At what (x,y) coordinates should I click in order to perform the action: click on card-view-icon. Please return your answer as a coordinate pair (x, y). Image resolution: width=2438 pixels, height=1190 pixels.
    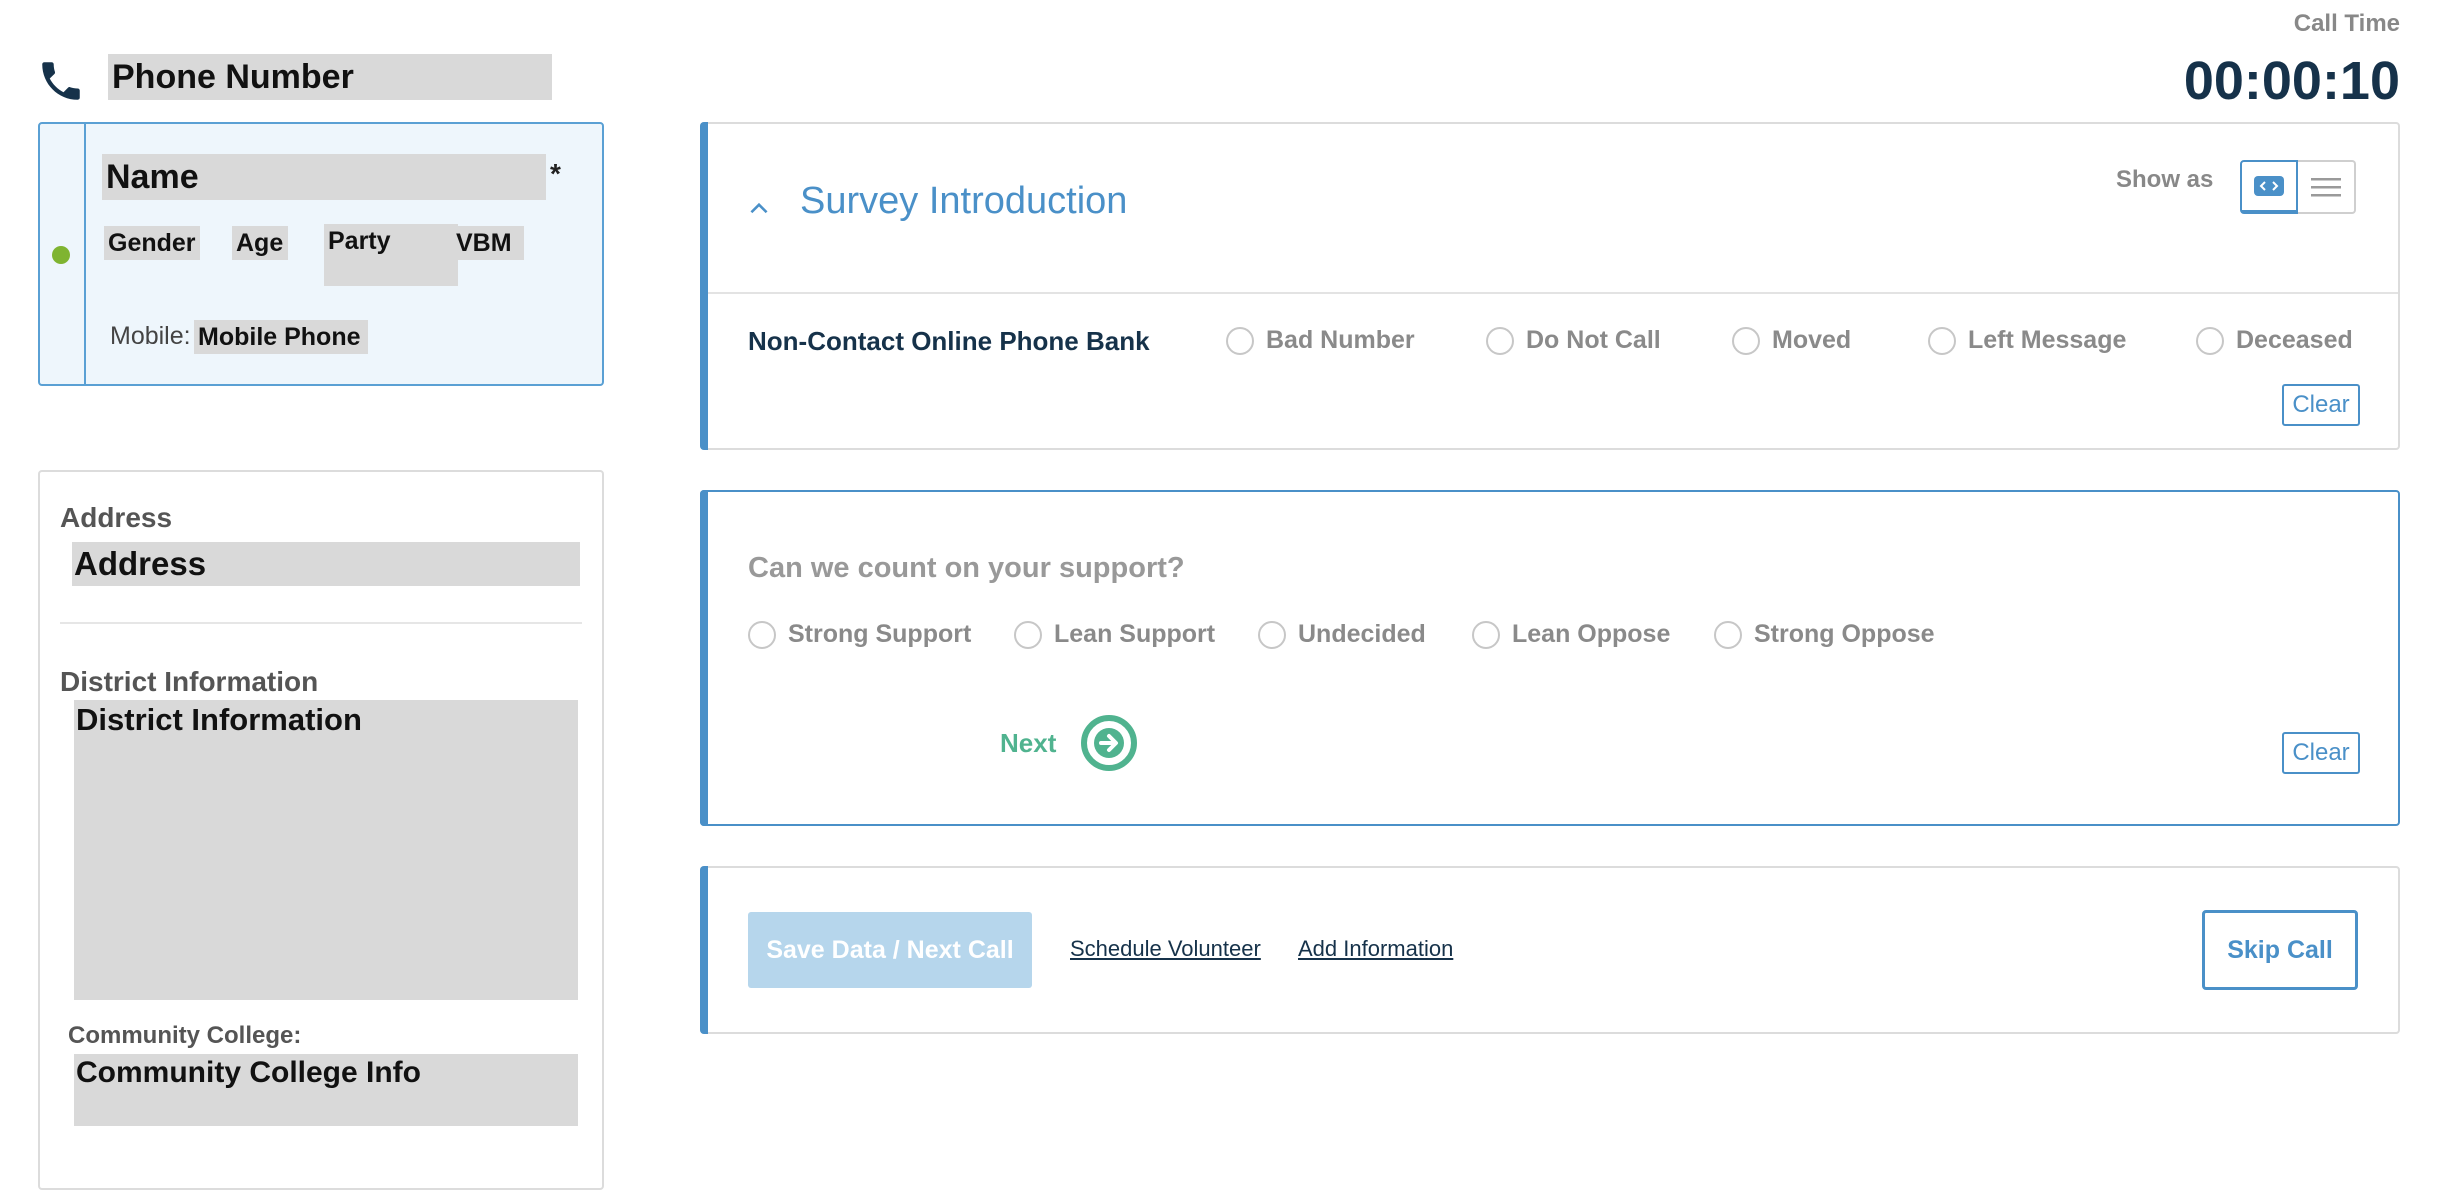
    Looking at the image, I should click on (2269, 186).